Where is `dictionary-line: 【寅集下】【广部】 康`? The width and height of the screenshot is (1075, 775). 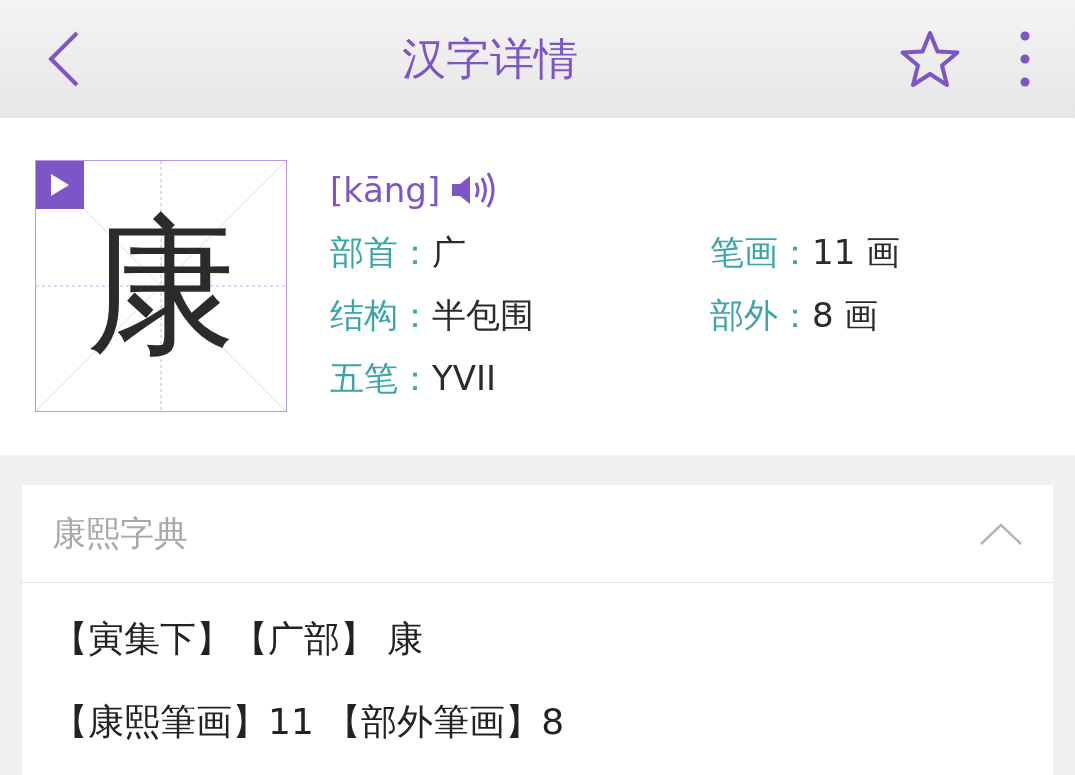 dictionary-line: 【寅集下】【广部】 康 is located at coordinates (238, 638).